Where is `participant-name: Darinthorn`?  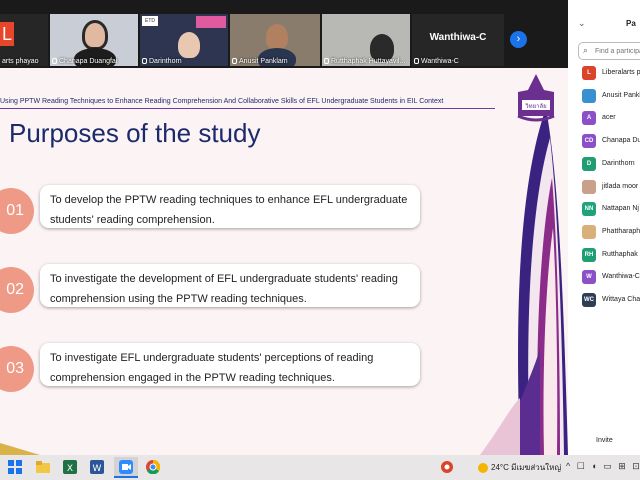
participant-name: Darinthorn is located at coordinates (618, 163).